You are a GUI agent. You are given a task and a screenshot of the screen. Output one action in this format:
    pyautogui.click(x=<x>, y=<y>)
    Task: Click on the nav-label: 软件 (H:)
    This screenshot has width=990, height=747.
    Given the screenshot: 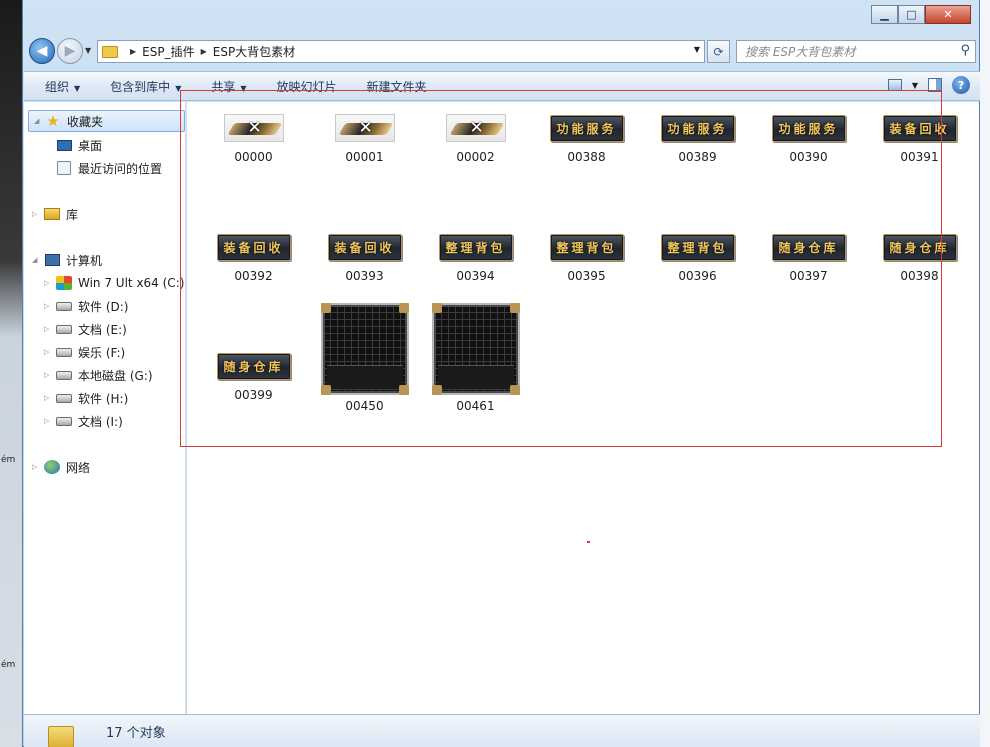 What is the action you would take?
    pyautogui.click(x=103, y=398)
    